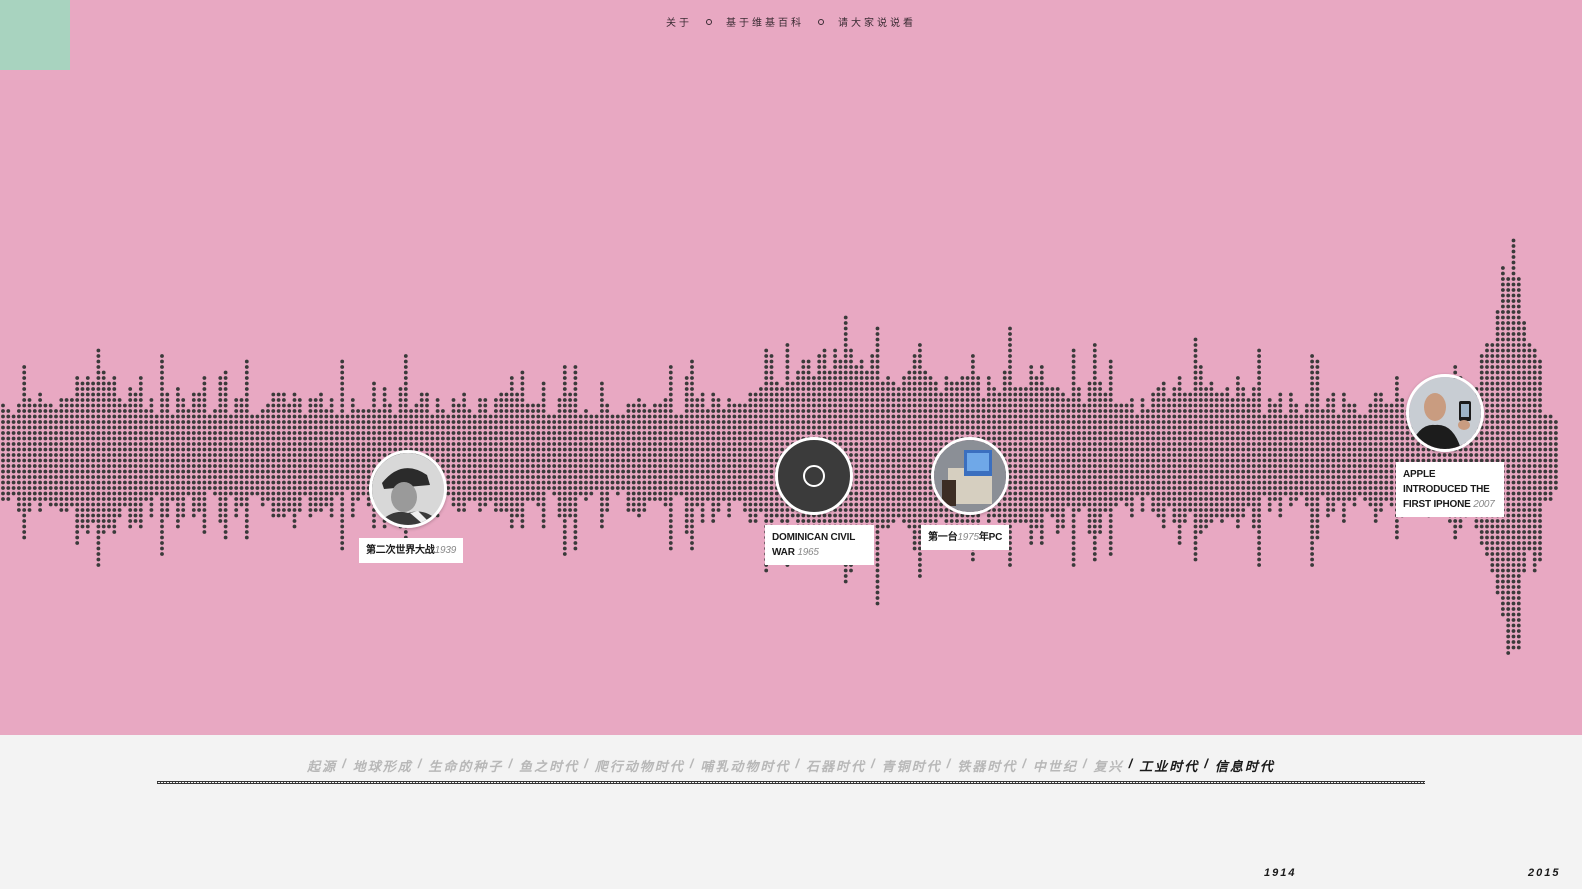 The width and height of the screenshot is (1582, 889). What do you see at coordinates (1055, 765) in the screenshot?
I see `era-item: 中世纪` at bounding box center [1055, 765].